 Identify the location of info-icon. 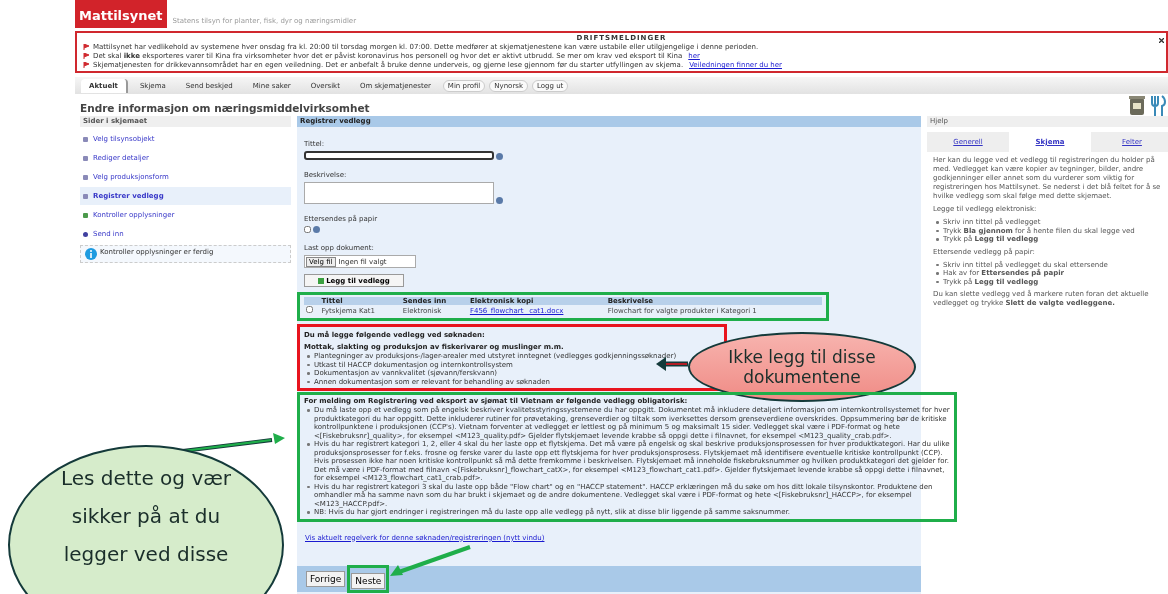
(91, 254).